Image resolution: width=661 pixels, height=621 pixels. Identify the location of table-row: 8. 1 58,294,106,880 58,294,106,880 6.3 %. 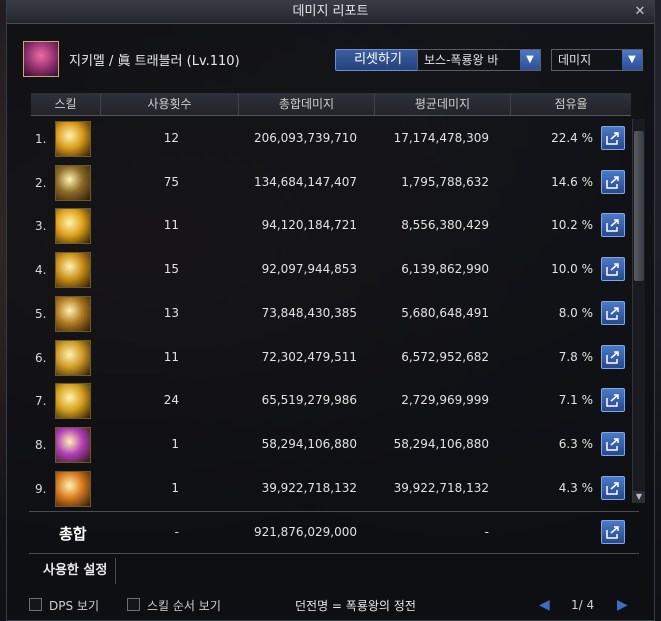
(331, 445).